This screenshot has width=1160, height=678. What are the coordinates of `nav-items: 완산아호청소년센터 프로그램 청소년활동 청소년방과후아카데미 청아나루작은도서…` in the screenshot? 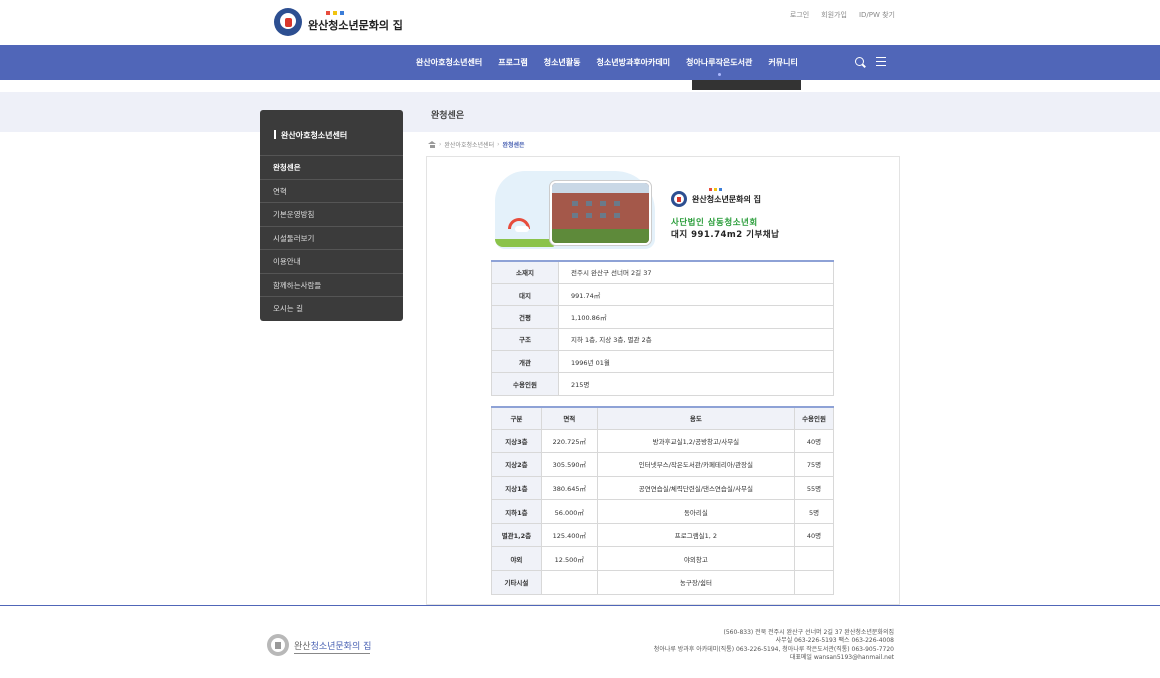 It's located at (607, 62).